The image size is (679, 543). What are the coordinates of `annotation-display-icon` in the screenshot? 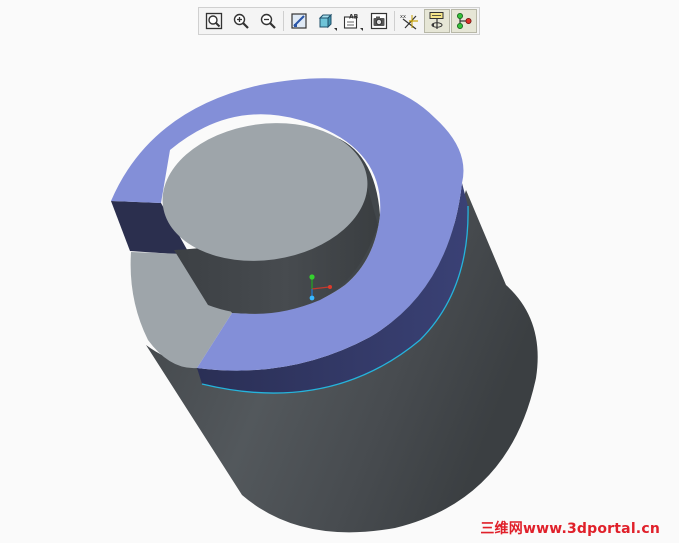 It's located at (464, 21).